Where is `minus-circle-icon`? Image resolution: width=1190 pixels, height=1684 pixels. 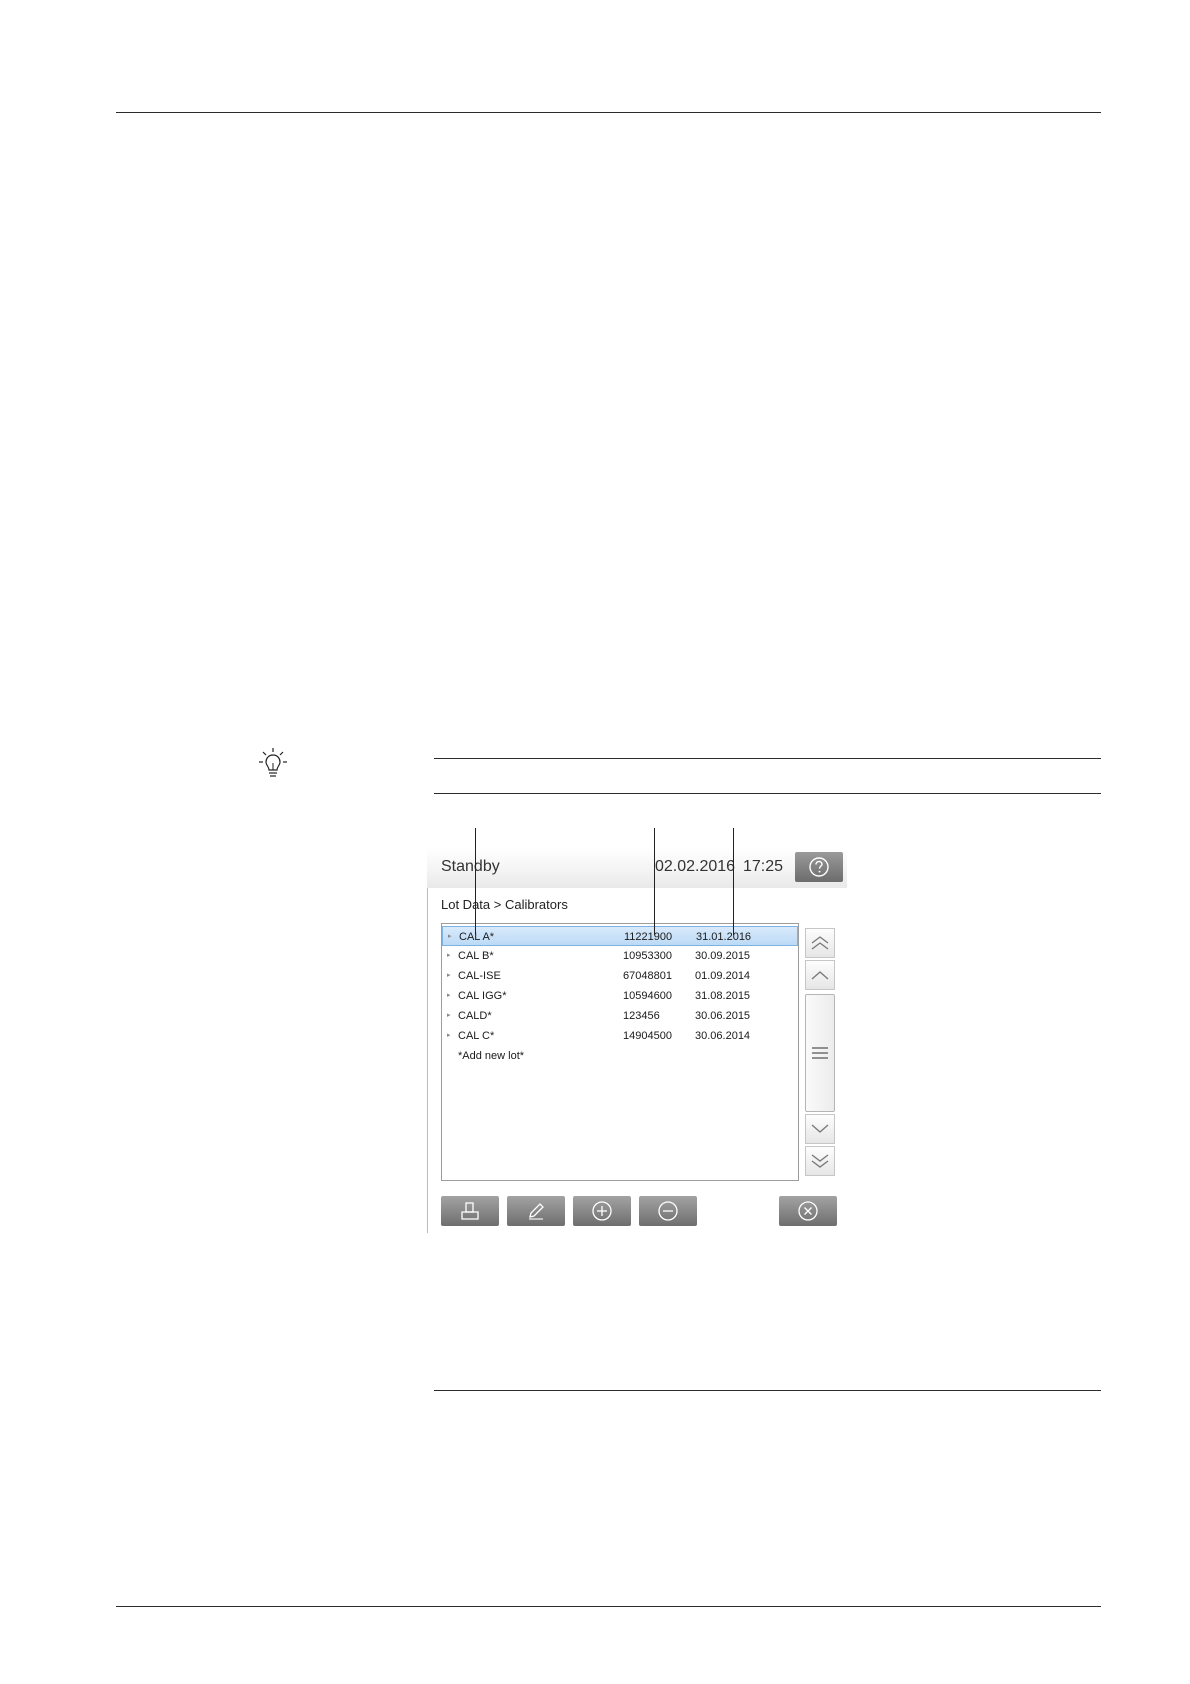 minus-circle-icon is located at coordinates (668, 1211).